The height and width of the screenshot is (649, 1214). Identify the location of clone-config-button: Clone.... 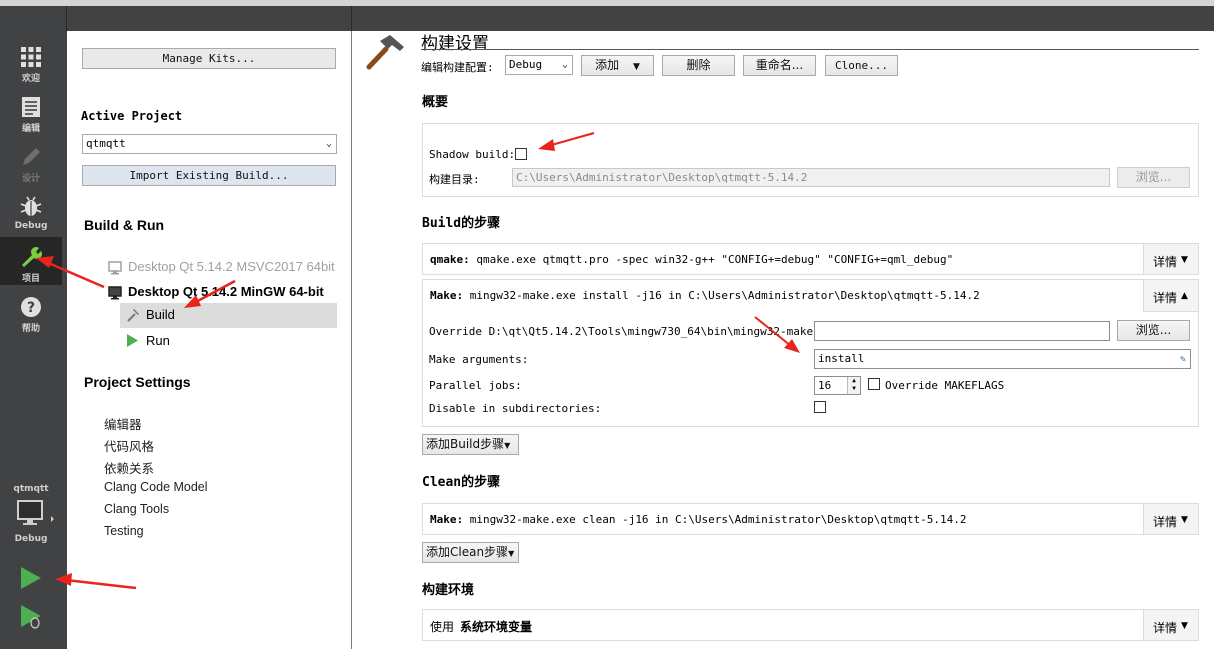
(861, 65).